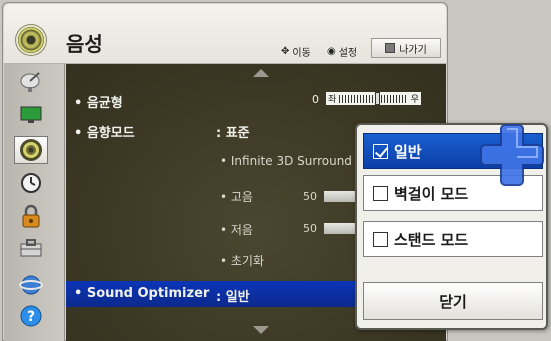 The image size is (551, 341). I want to click on option-normal-label: 일반, so click(408, 151).